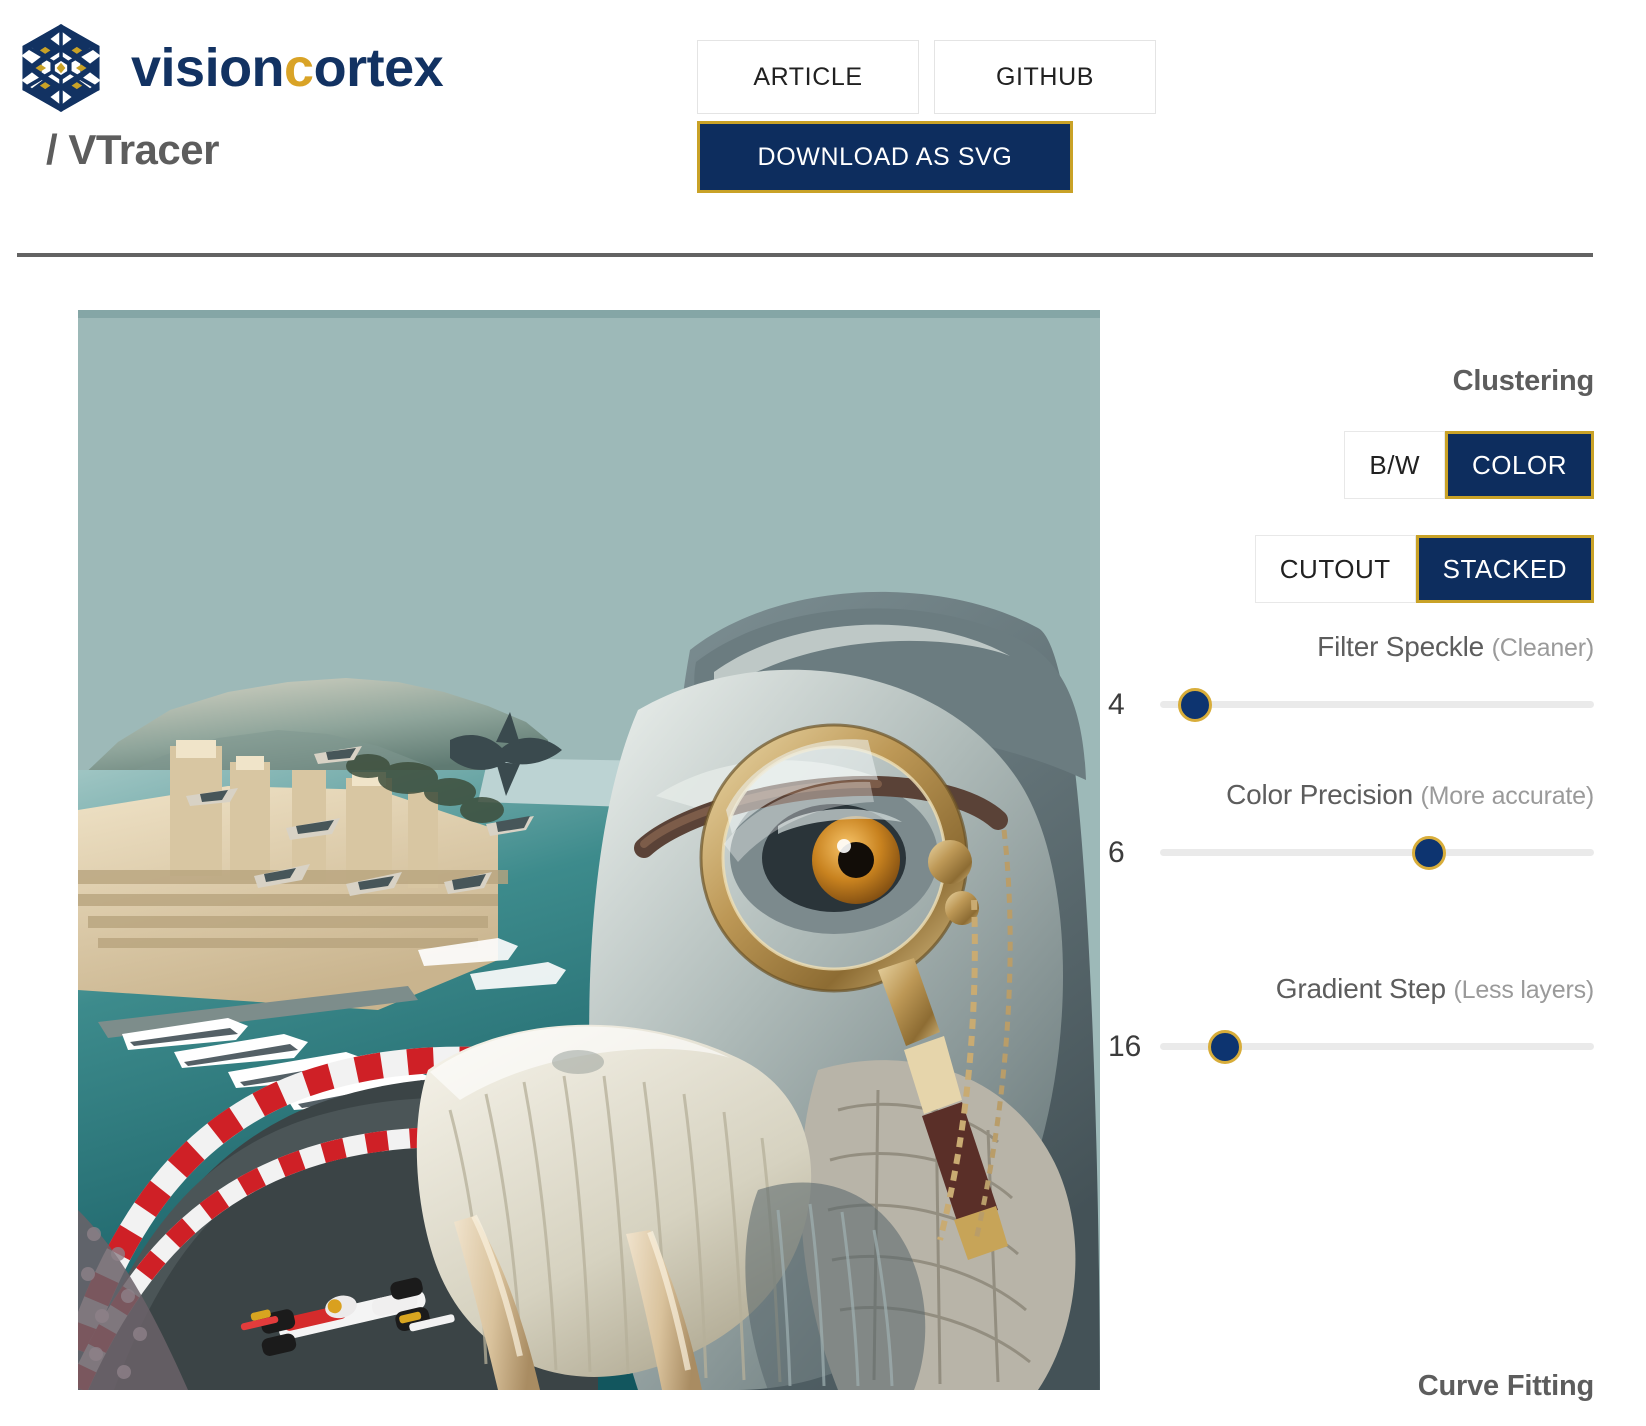 This screenshot has width=1646, height=1426. Describe the element at coordinates (1504, 569) in the screenshot. I see `clustering-layer-stacked: STACKED` at that location.